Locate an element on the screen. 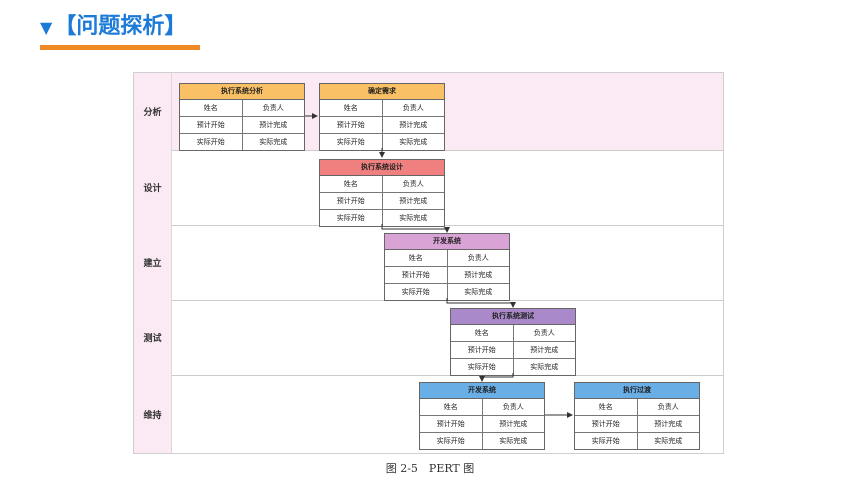 This screenshot has height=484, width=860. node-system-design: 执行系统设计 姓名 负责人 预计开始 预计完成 实际开始 实际完成 is located at coordinates (382, 193).